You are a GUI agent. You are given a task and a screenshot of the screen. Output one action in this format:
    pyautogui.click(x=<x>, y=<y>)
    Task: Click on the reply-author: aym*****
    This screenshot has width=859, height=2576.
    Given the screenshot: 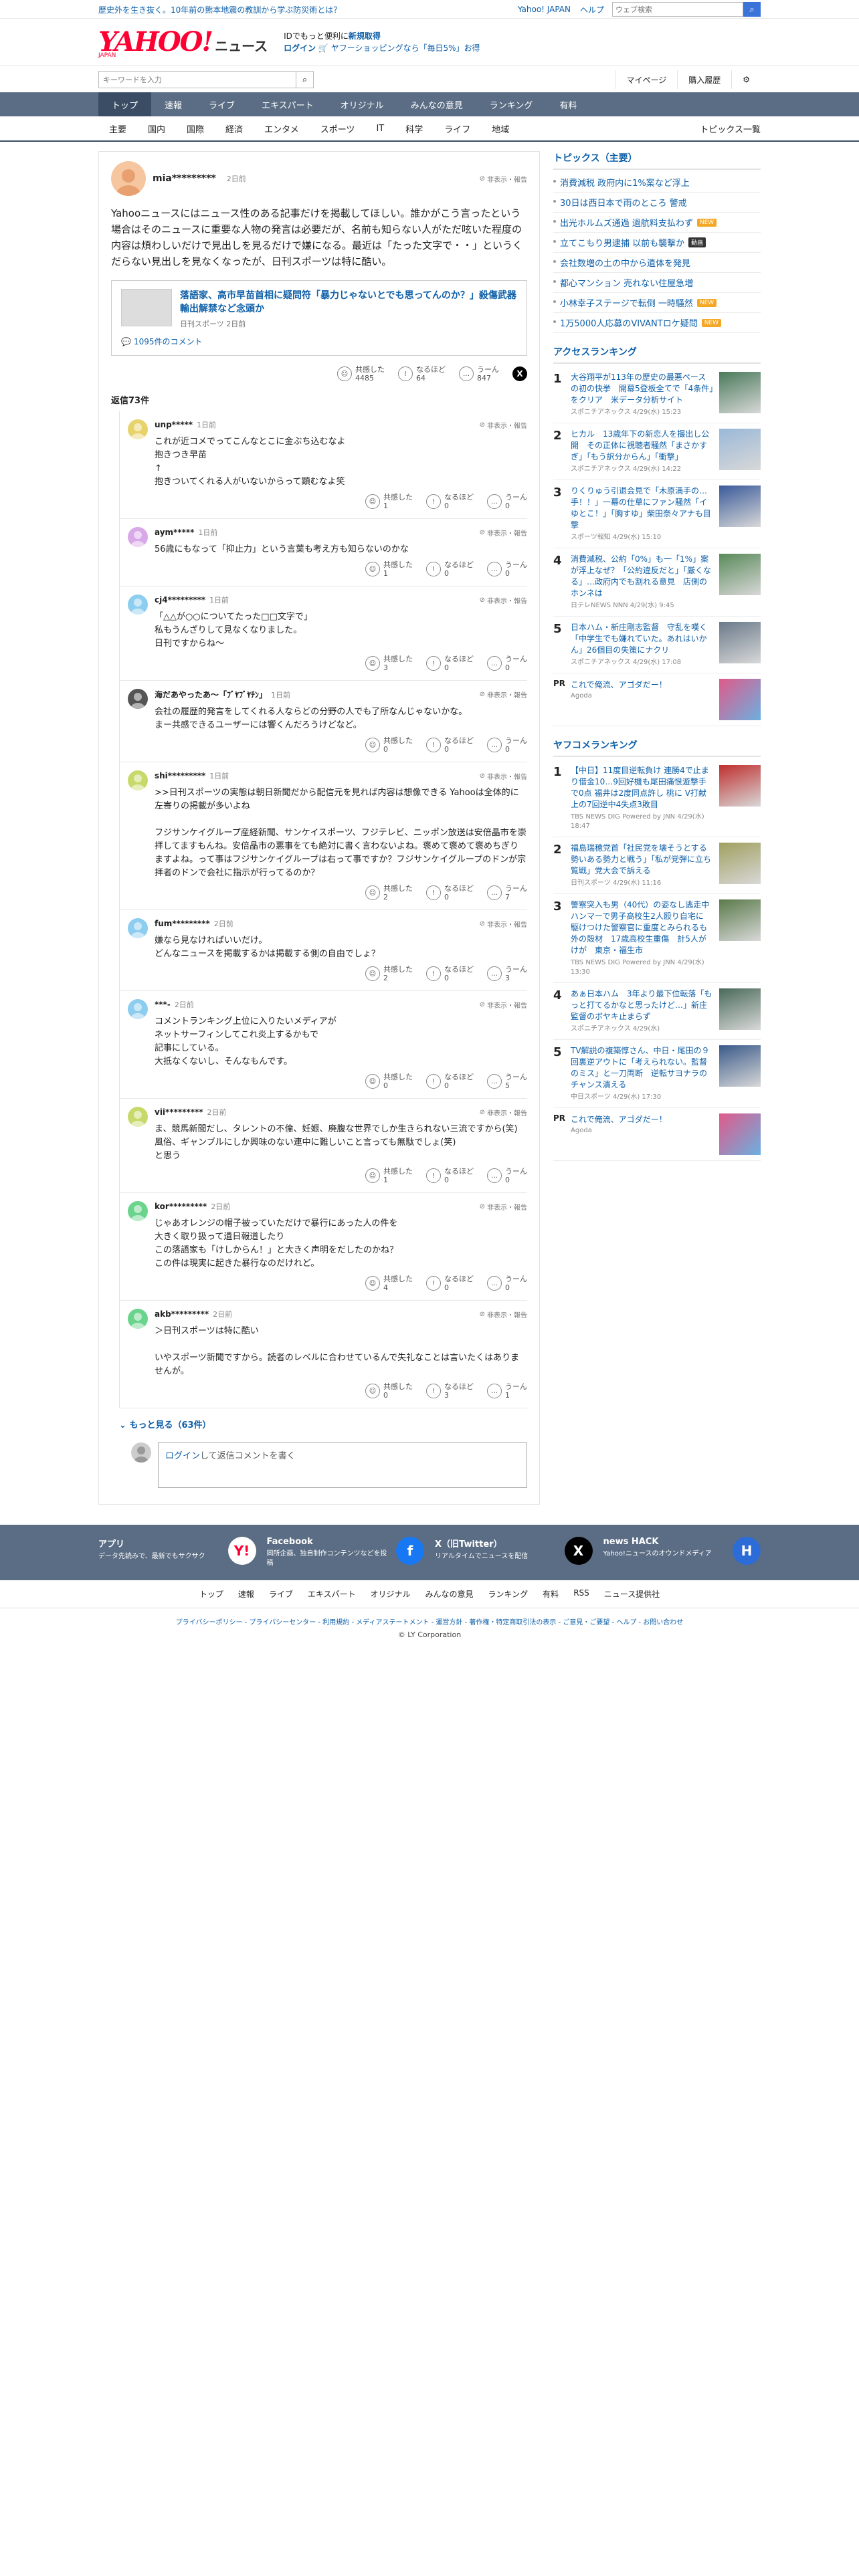 What is the action you would take?
    pyautogui.click(x=174, y=532)
    